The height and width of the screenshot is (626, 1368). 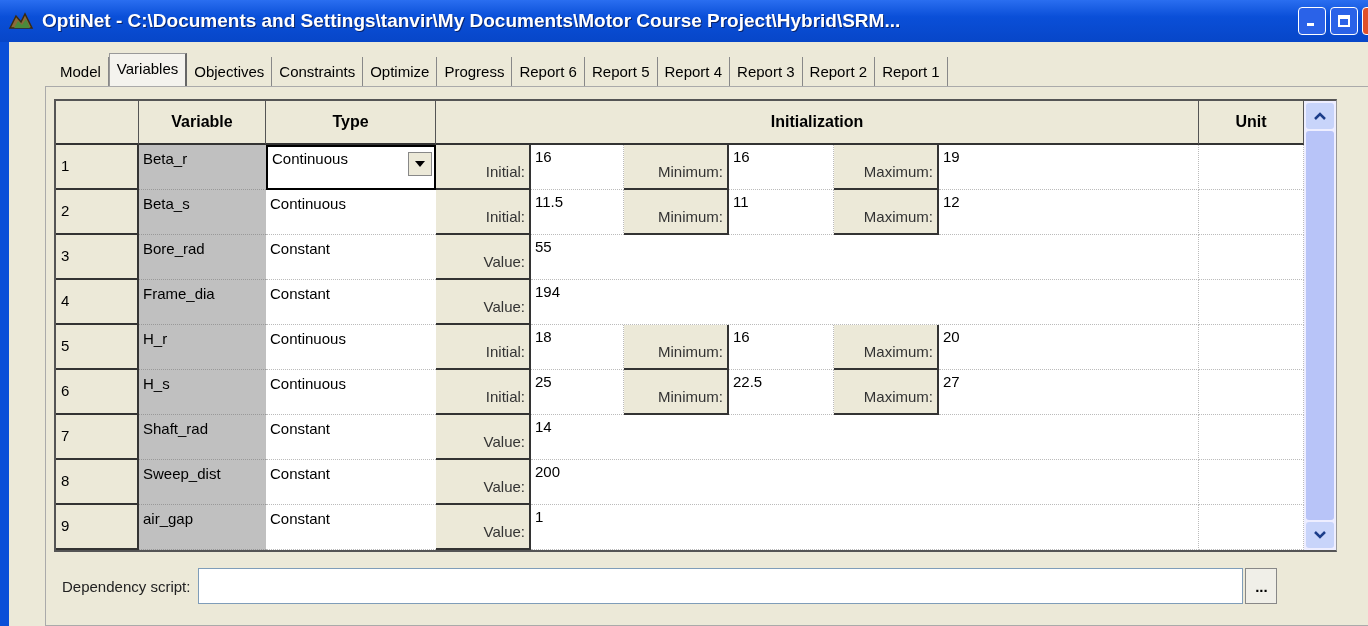 I want to click on scroll-thumb, so click(x=1320, y=325).